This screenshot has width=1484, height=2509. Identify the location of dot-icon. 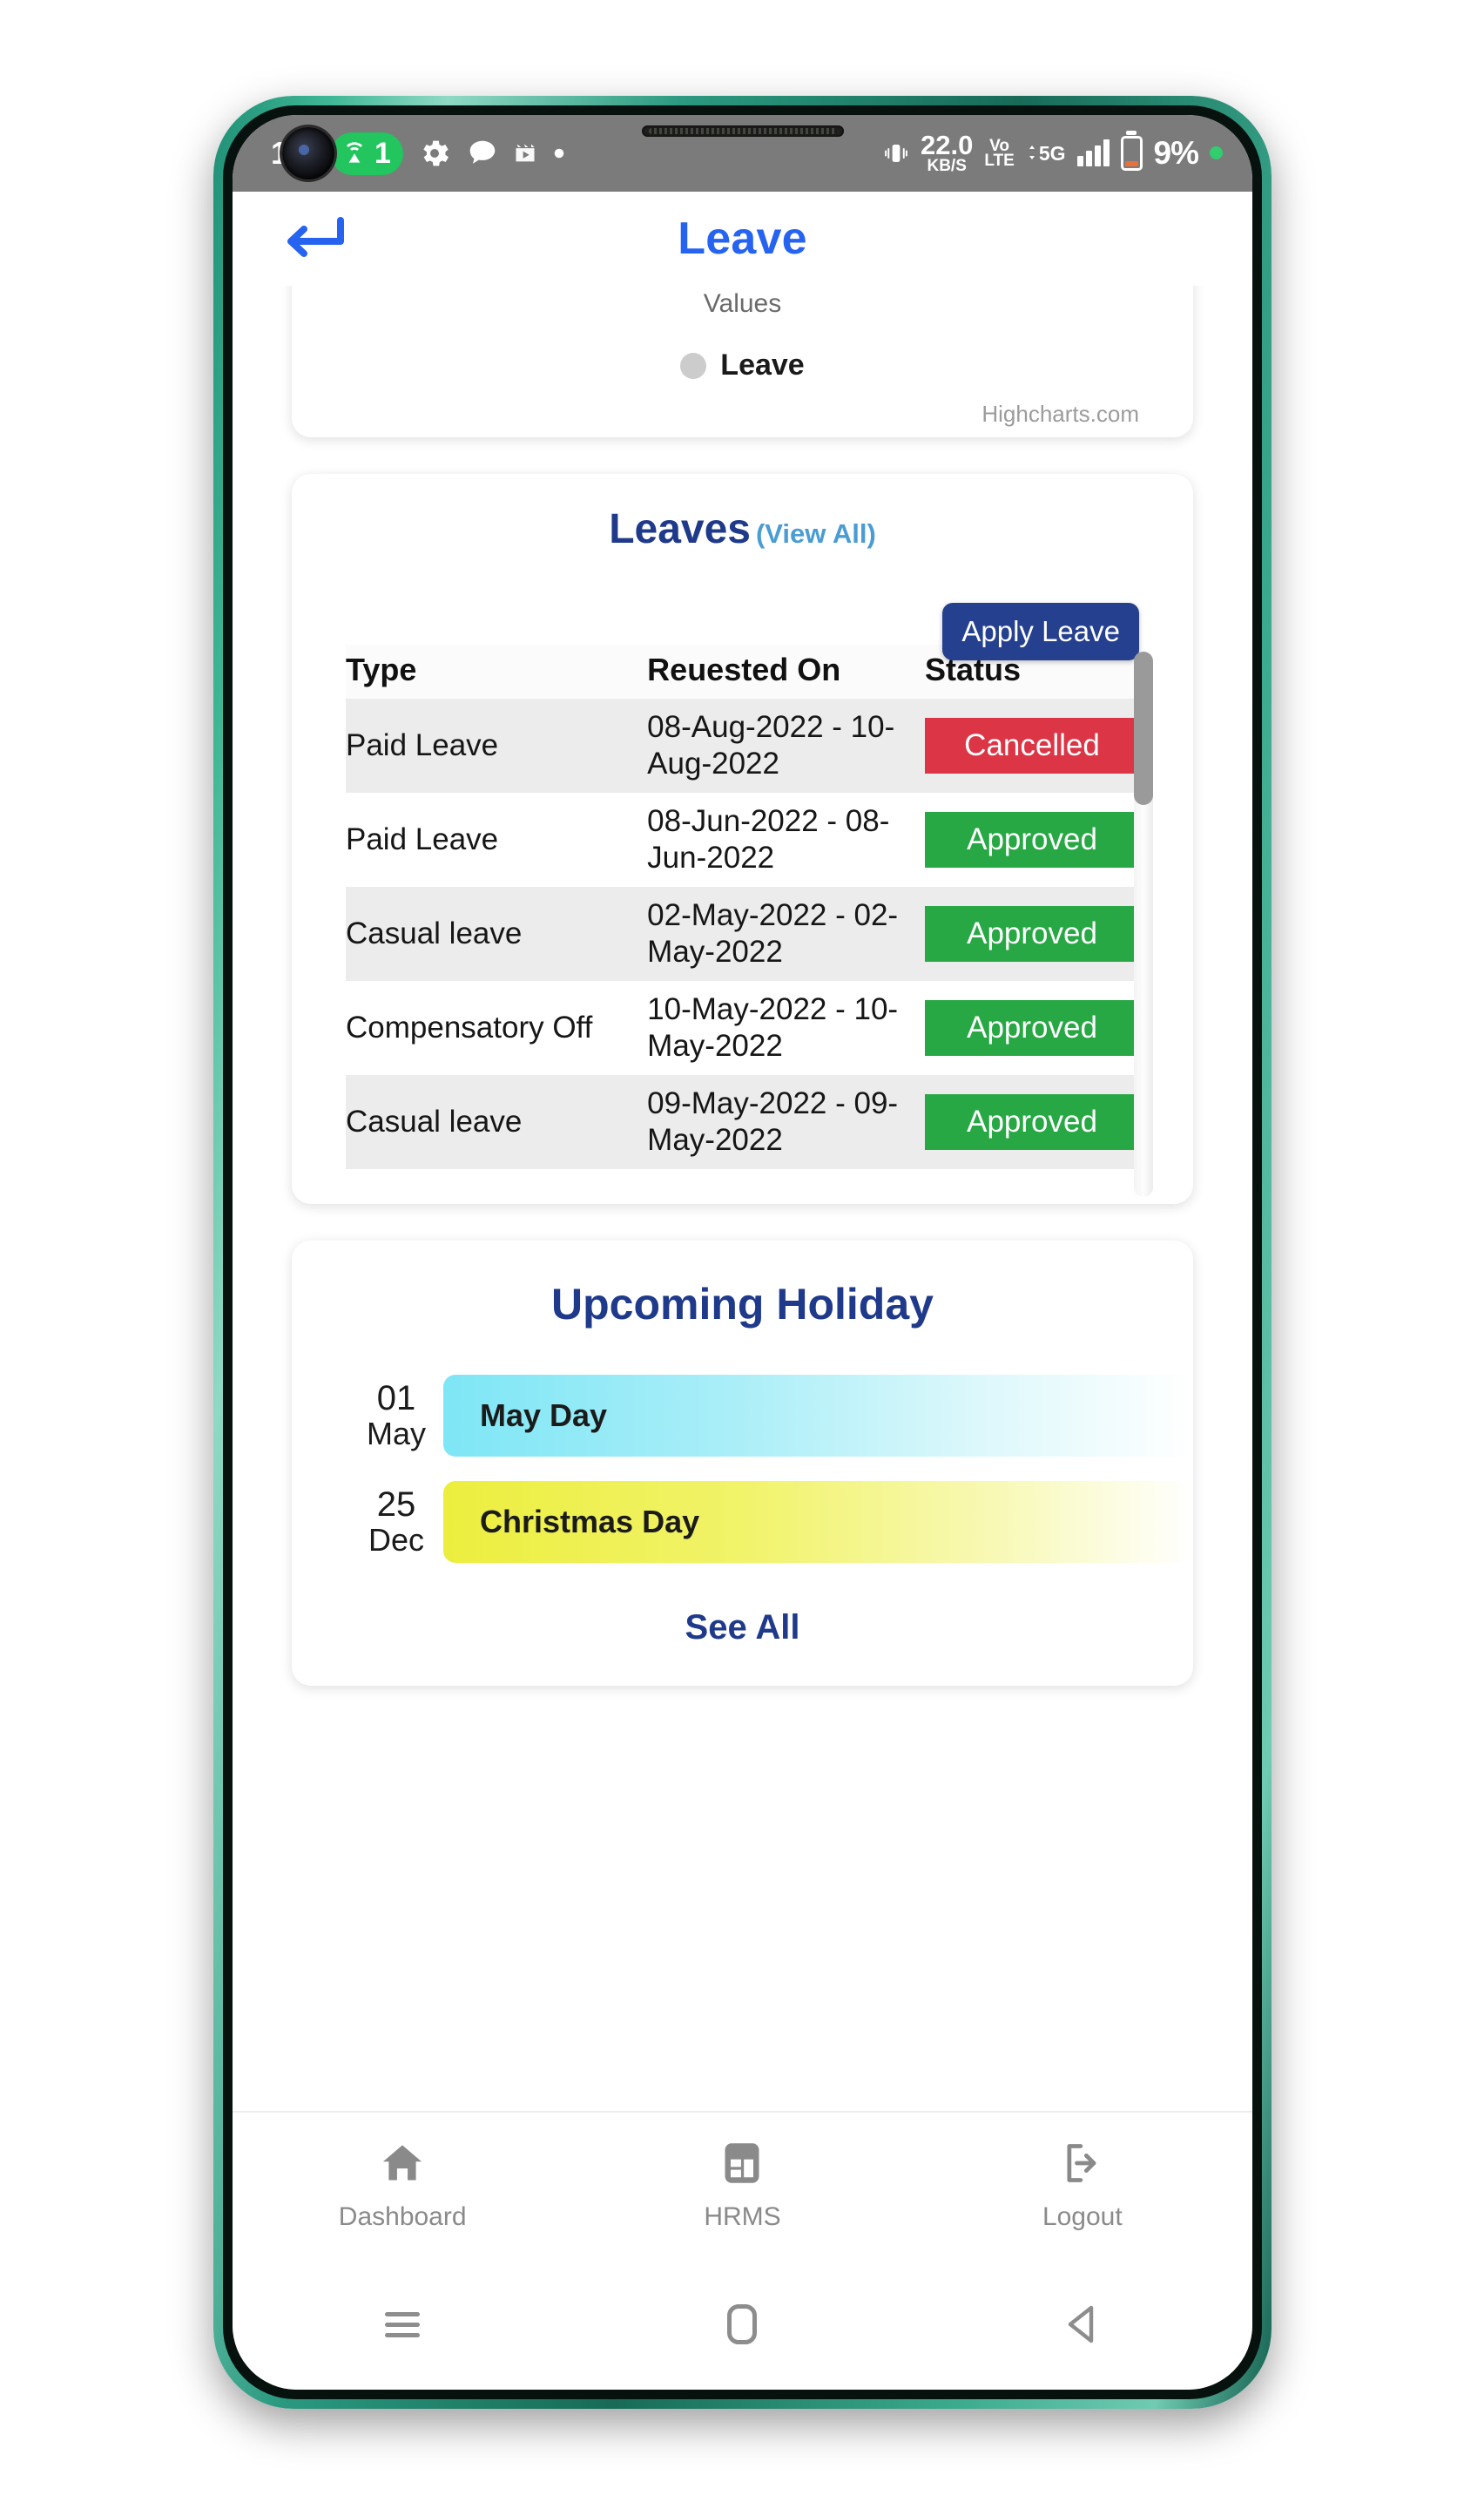
(559, 153).